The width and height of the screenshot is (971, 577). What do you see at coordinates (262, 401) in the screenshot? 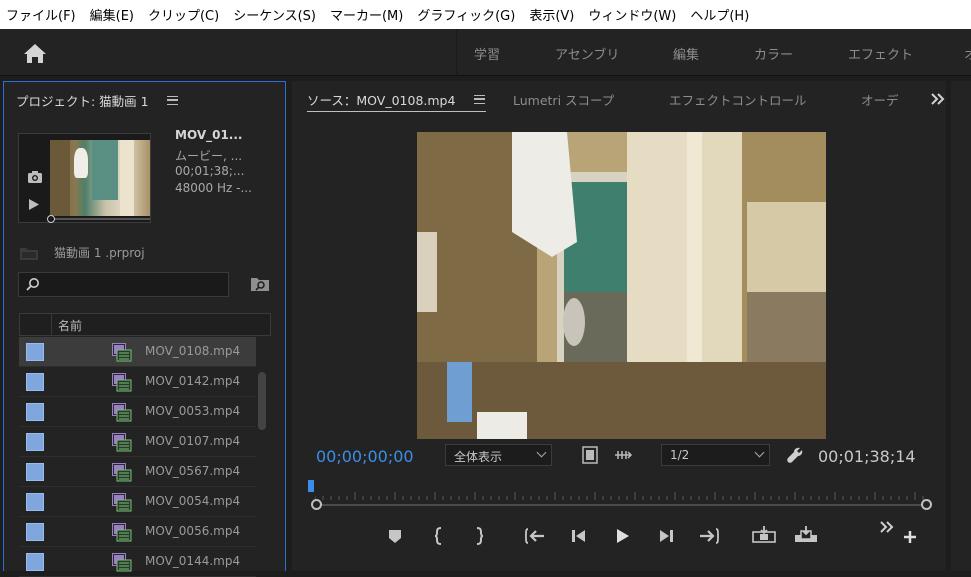
I see `list-scrollbar` at bounding box center [262, 401].